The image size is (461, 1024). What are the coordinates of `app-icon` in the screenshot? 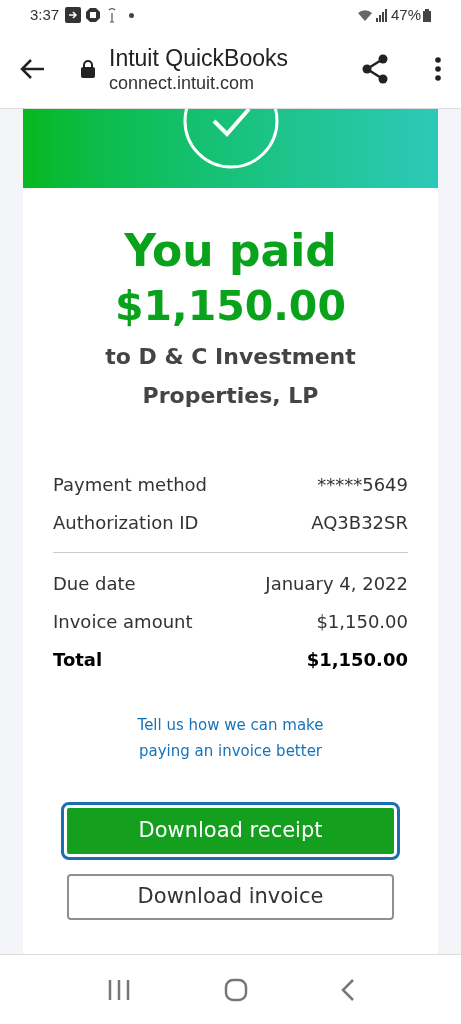 It's located at (73, 15).